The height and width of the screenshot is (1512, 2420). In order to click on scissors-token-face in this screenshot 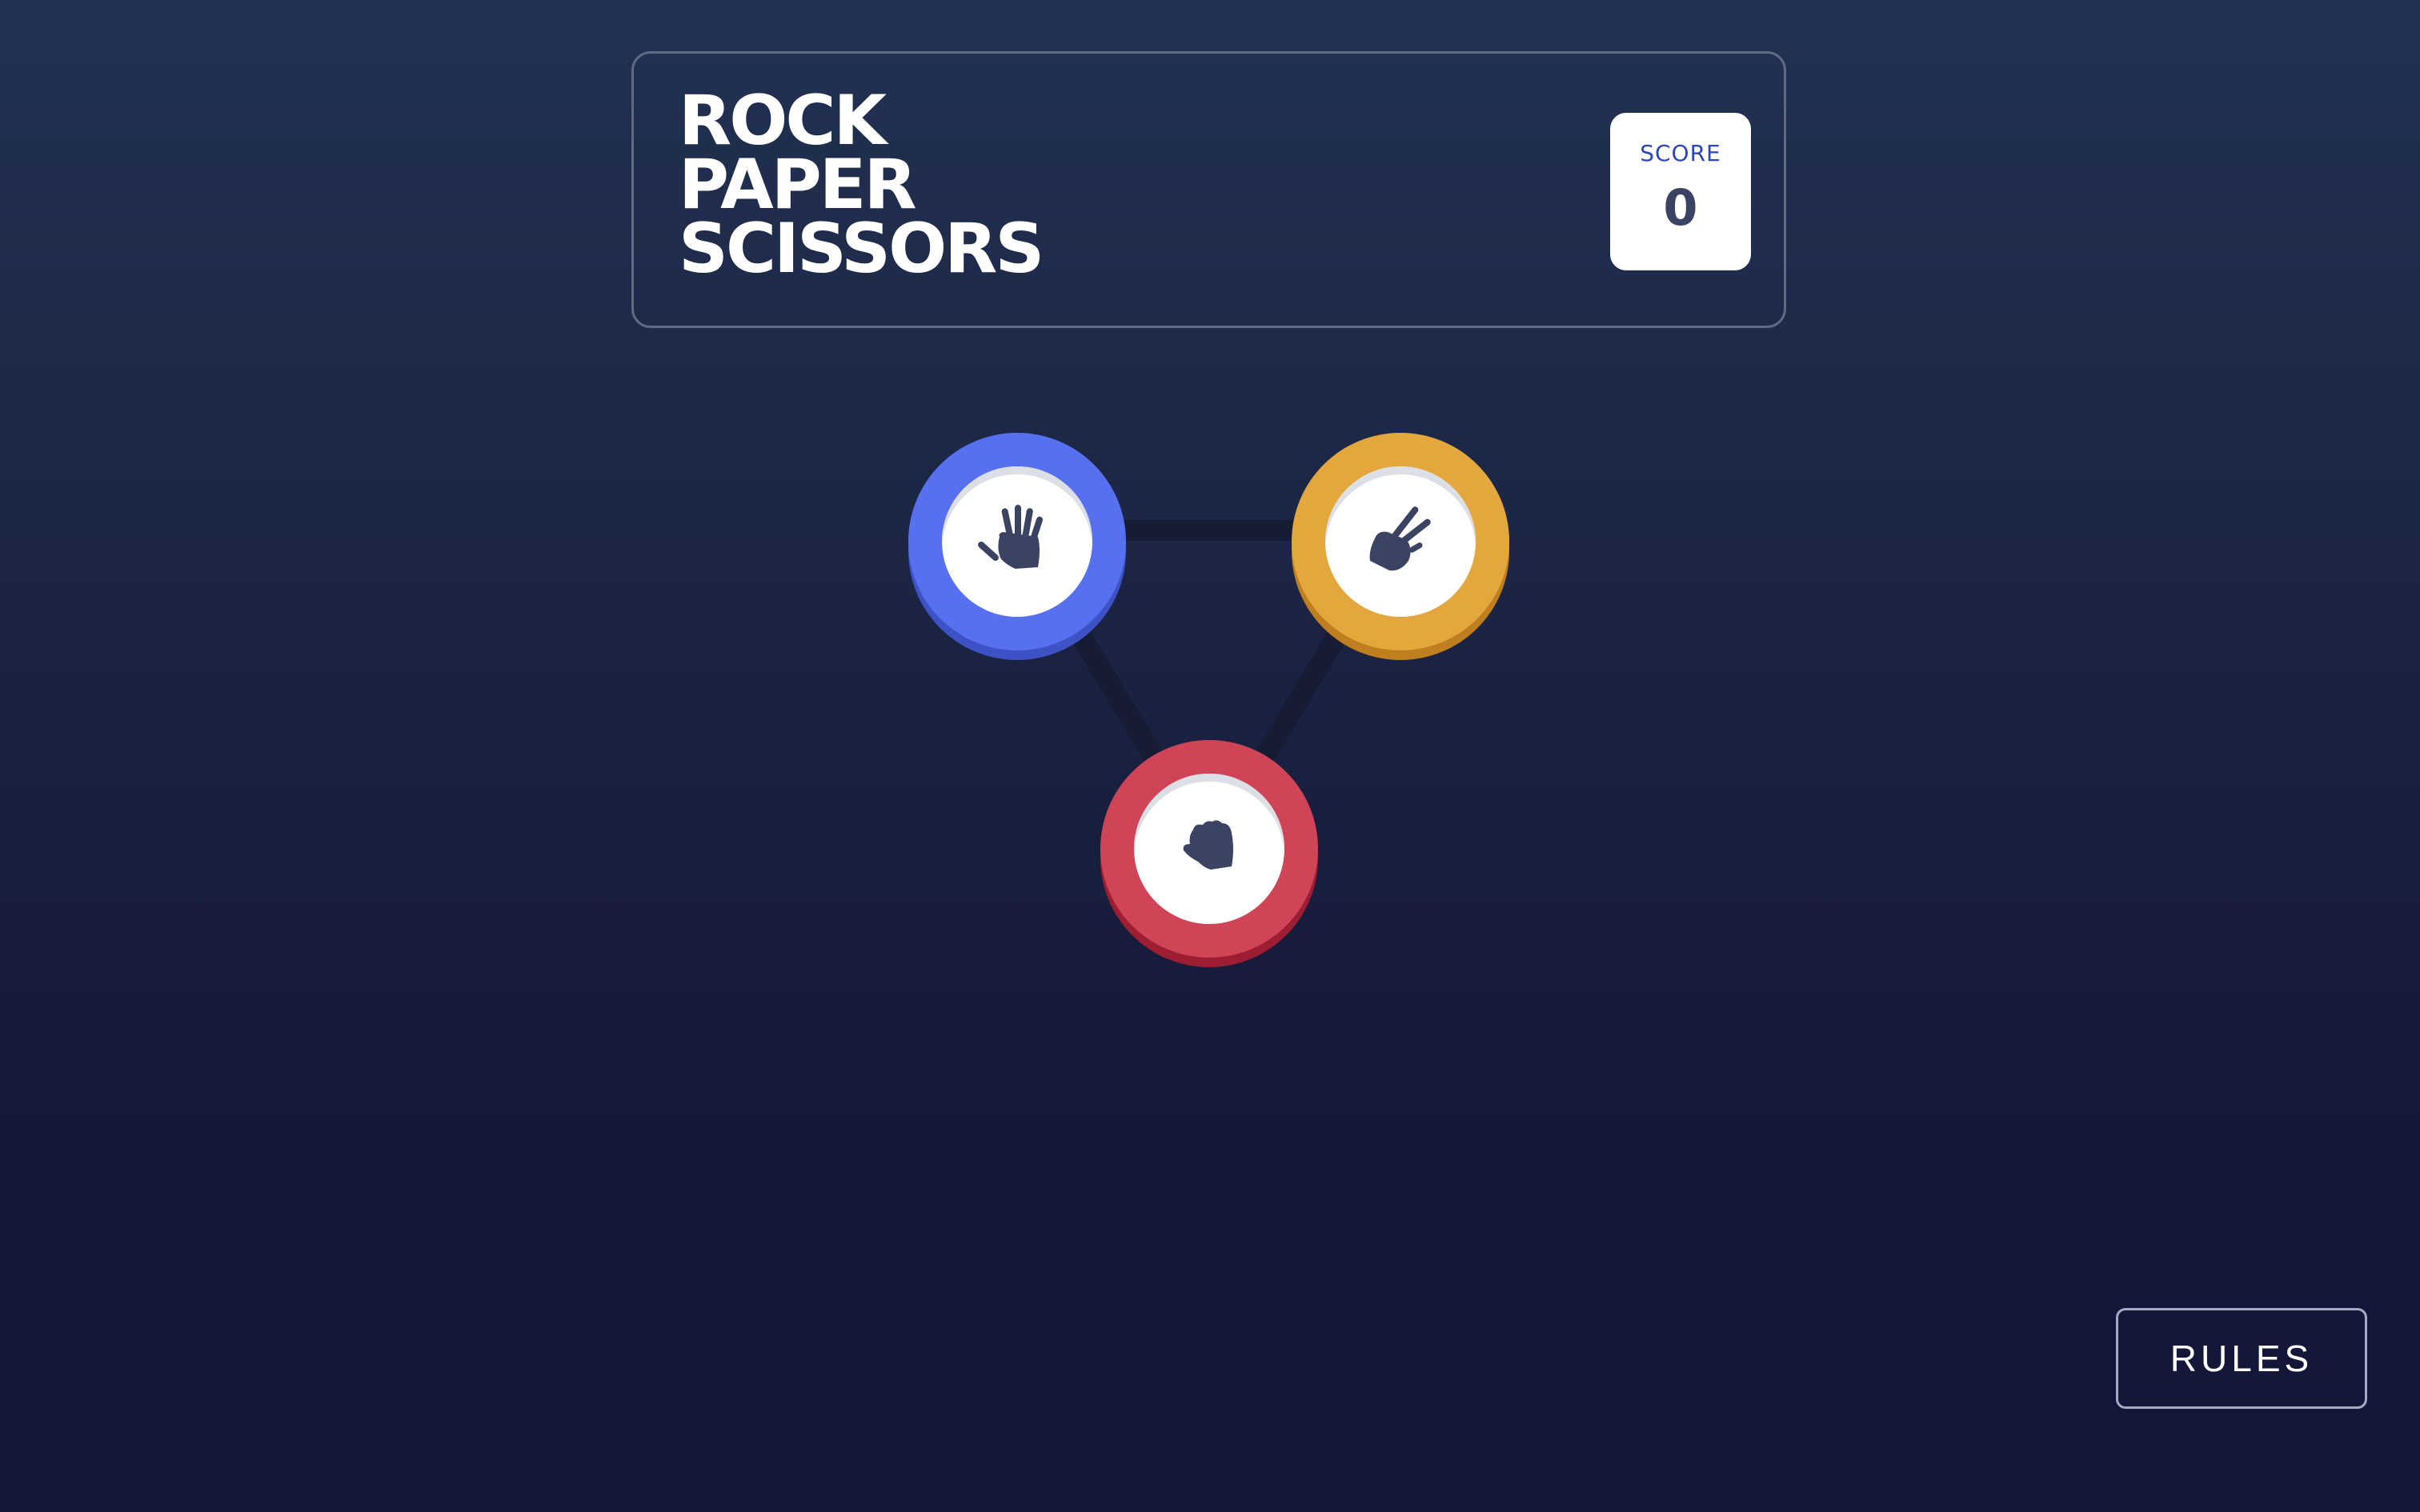, I will do `click(1400, 541)`.